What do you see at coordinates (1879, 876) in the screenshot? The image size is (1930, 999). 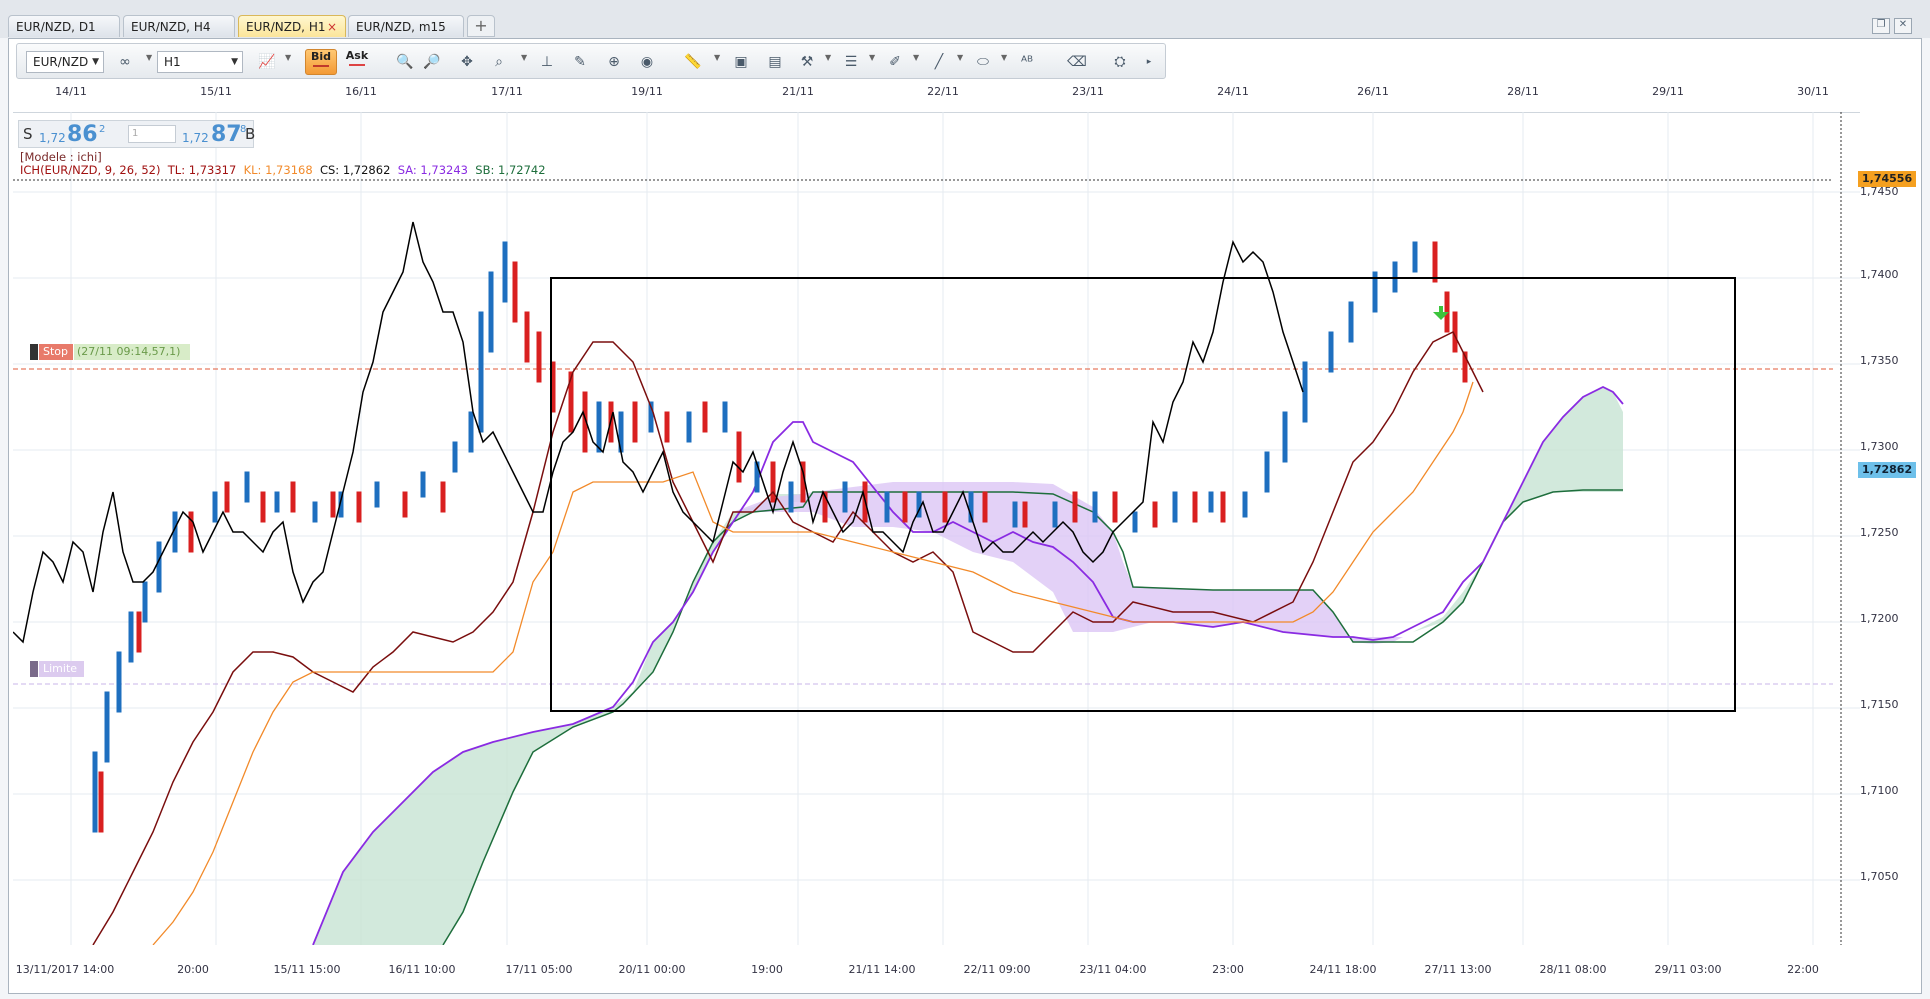 I see `price-label: 1,7050` at bounding box center [1879, 876].